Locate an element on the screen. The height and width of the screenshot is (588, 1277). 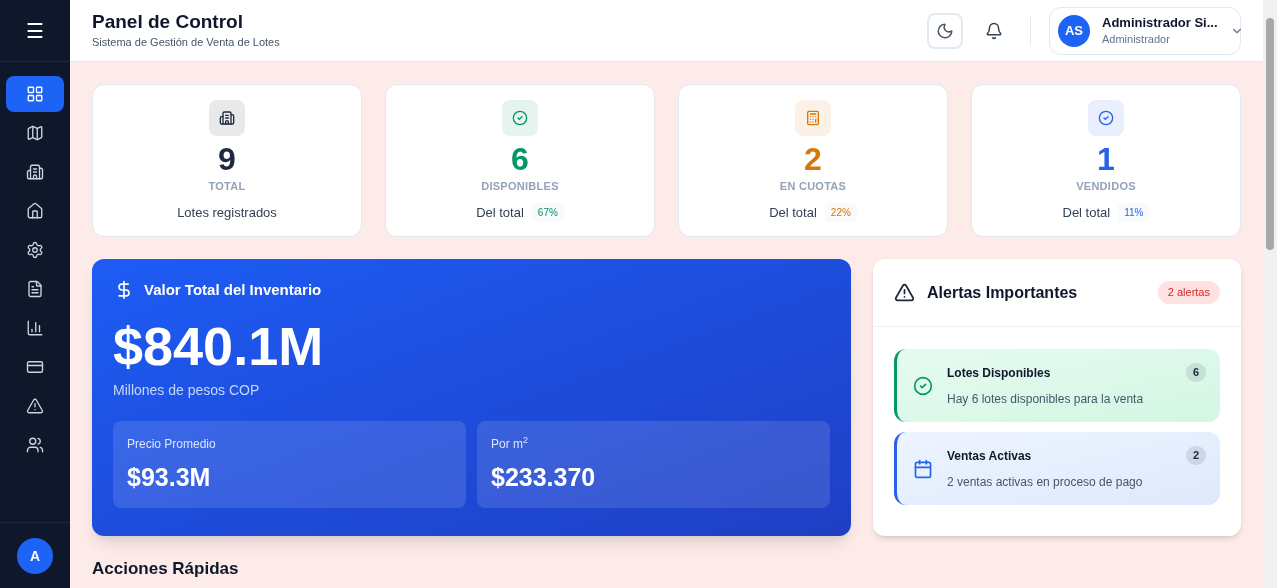
user-menu: AS Administrador Si... Administrador is located at coordinates (1145, 30).